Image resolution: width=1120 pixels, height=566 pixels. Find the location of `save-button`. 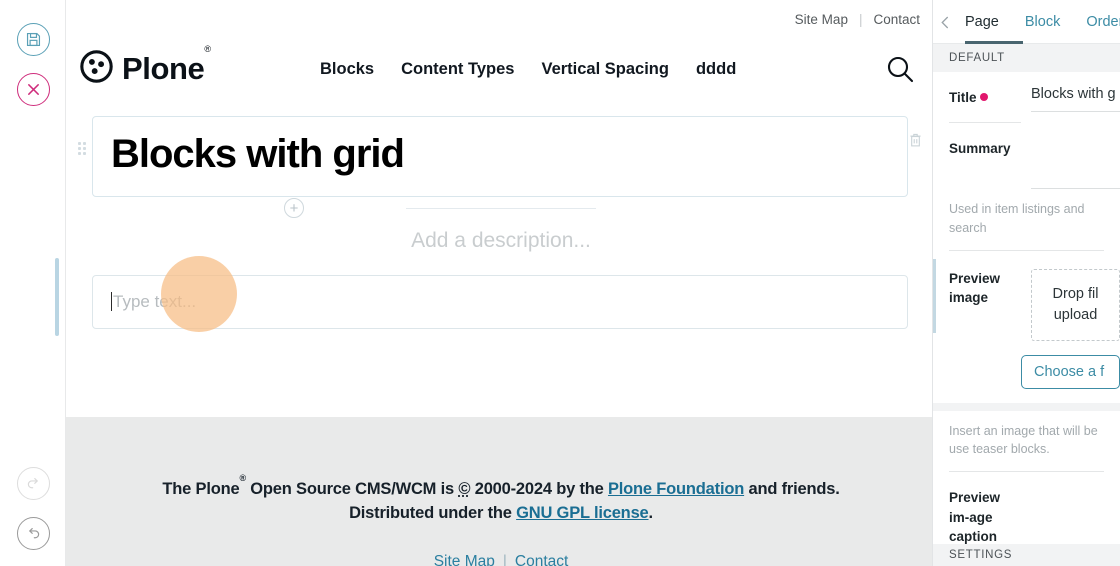

save-button is located at coordinates (33, 39).